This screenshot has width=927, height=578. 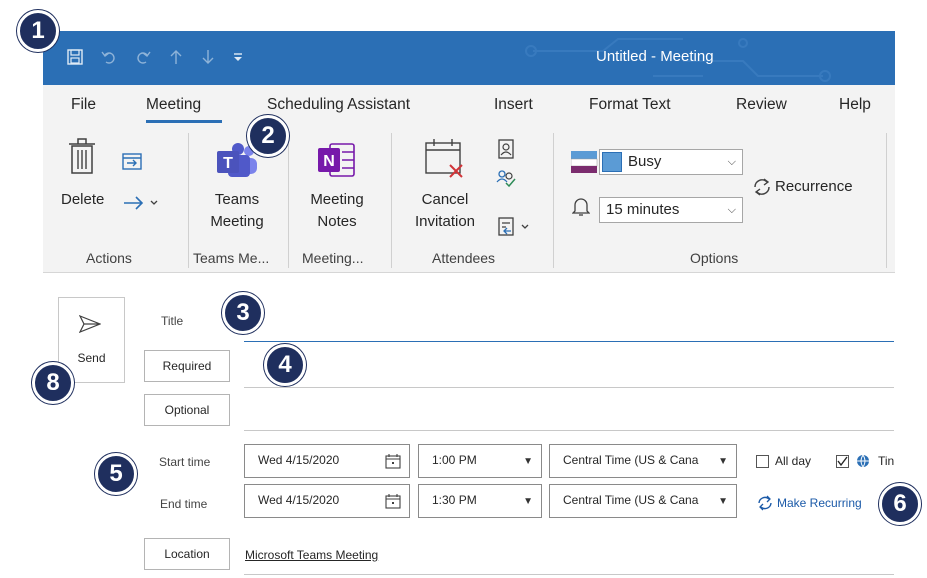 I want to click on busy-swatch, so click(x=612, y=162).